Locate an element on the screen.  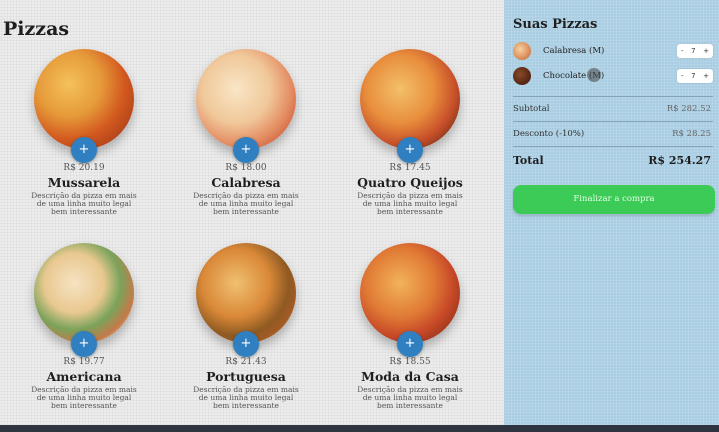
cart-item-label: Calabresa (M) is located at coordinates (574, 51).